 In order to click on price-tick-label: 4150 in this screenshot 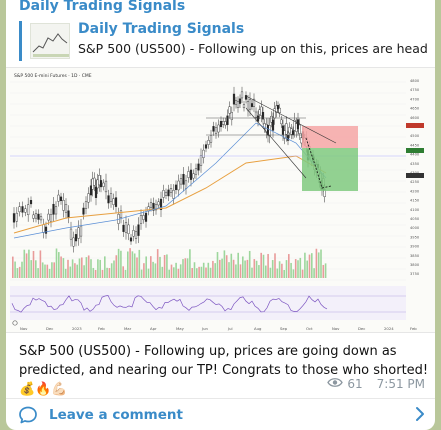, I will do `click(415, 201)`.